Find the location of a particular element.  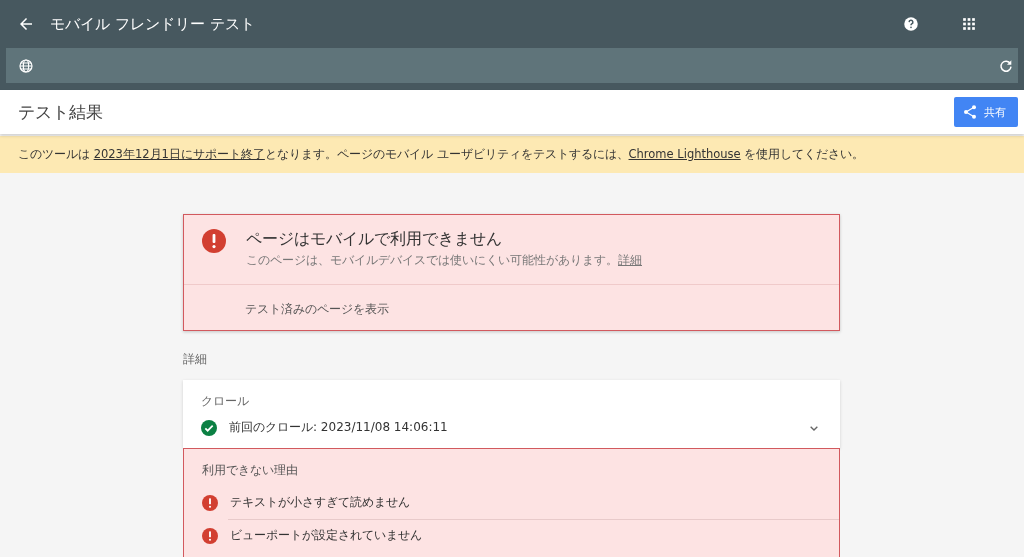

result-title: ページはモバイルで利用できません is located at coordinates (374, 239).